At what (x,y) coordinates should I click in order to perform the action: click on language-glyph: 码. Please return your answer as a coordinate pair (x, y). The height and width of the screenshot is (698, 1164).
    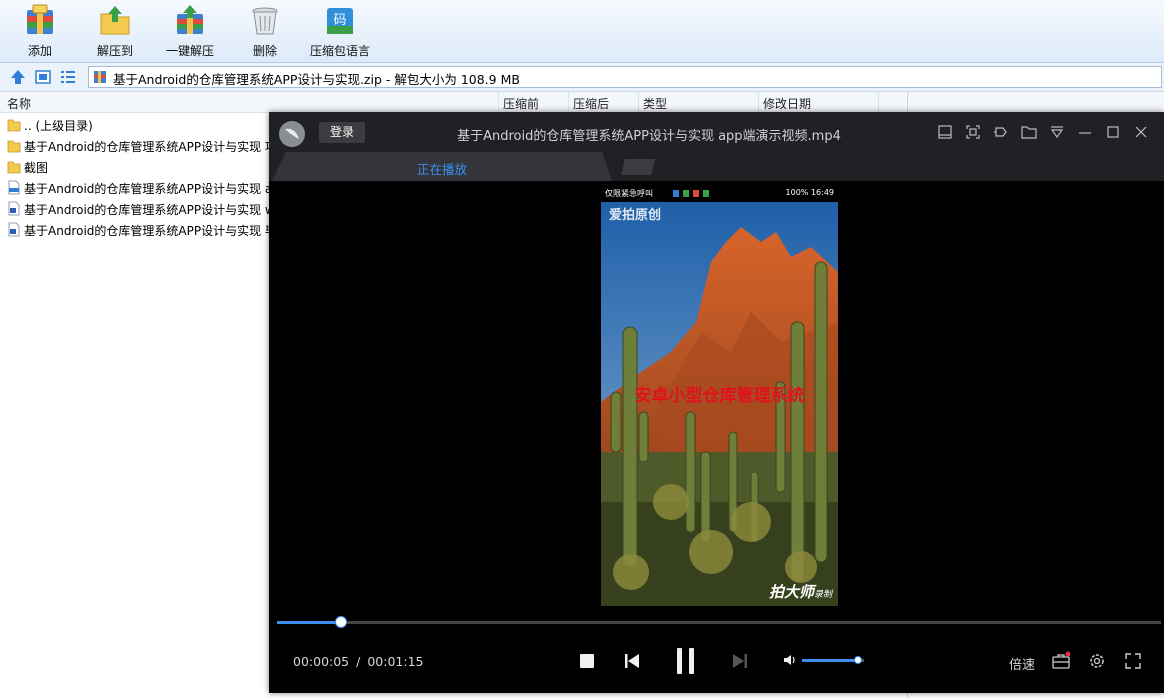
    Looking at the image, I should click on (339, 20).